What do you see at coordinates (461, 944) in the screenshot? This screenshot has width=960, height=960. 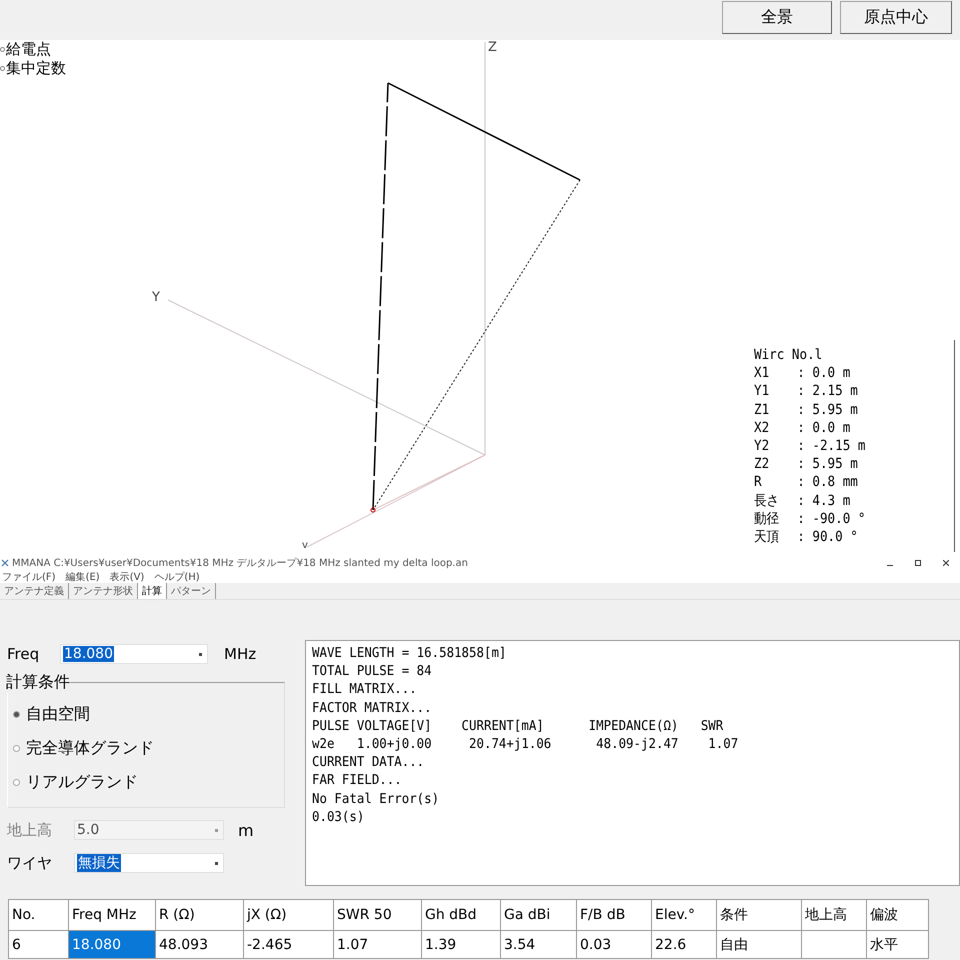 I see `table-cell: 1.39` at bounding box center [461, 944].